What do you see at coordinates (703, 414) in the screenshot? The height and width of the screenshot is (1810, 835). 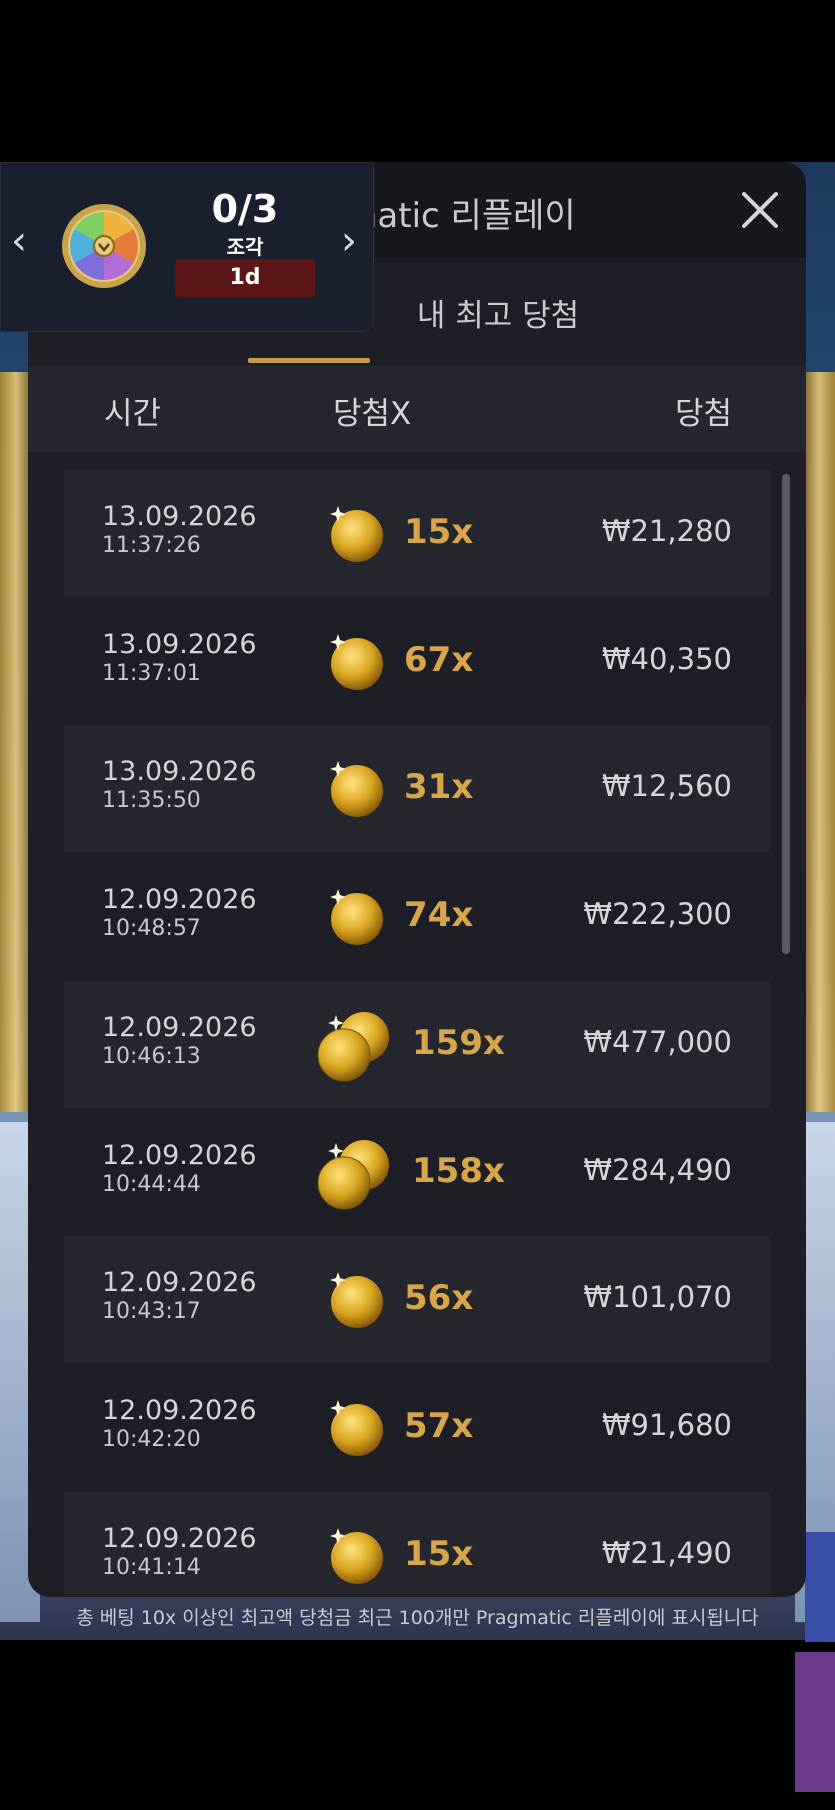 I see `column-header-win: 당첨` at bounding box center [703, 414].